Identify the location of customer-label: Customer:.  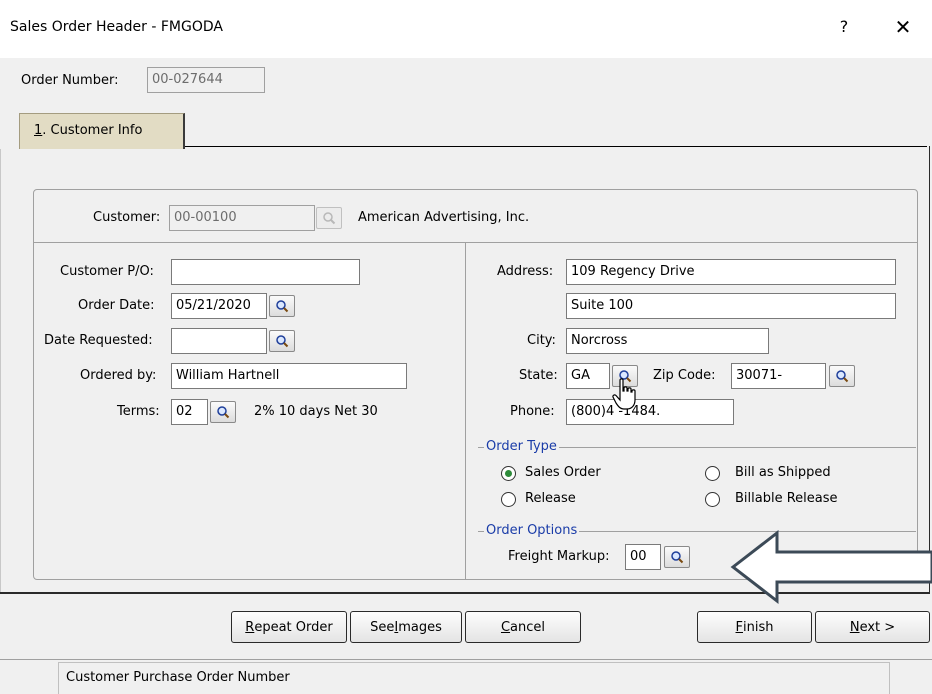
(127, 217).